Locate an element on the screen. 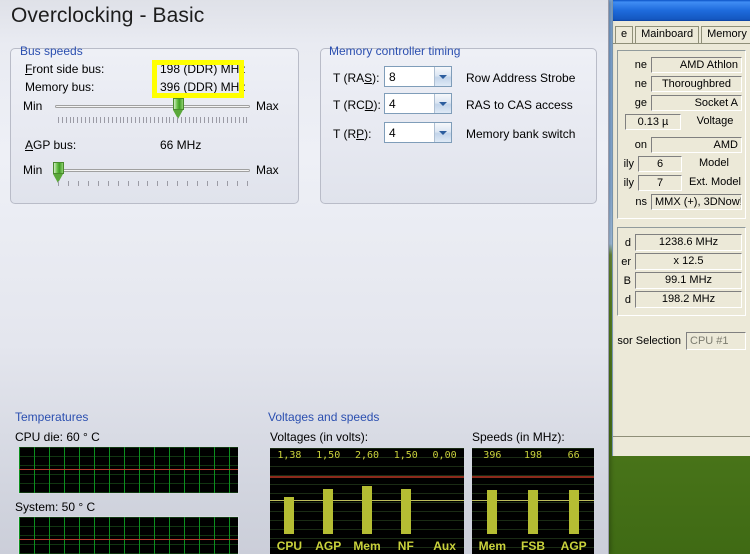 Image resolution: width=750 pixels, height=554 pixels. cpuz-clockvalue-bus-speed: 99.1 MHz is located at coordinates (688, 280).